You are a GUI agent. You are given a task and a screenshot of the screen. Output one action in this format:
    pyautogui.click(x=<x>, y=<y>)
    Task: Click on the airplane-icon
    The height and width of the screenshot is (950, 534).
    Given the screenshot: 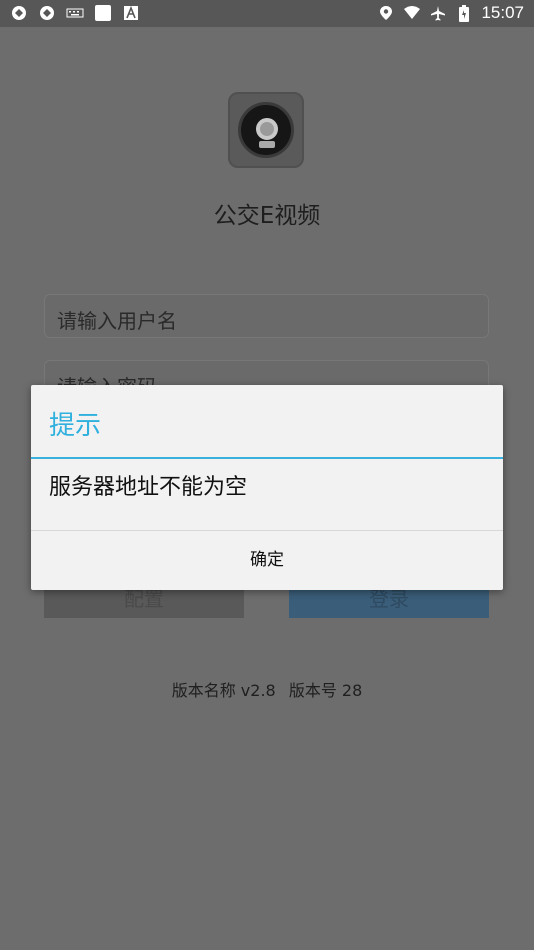 What is the action you would take?
    pyautogui.click(x=438, y=13)
    